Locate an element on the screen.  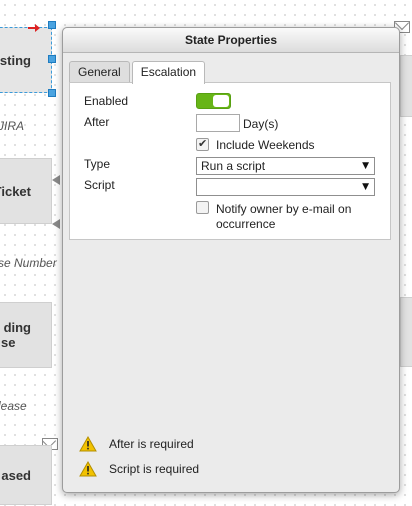
workflow-node-release: ding se is located at coordinates (26, 335).